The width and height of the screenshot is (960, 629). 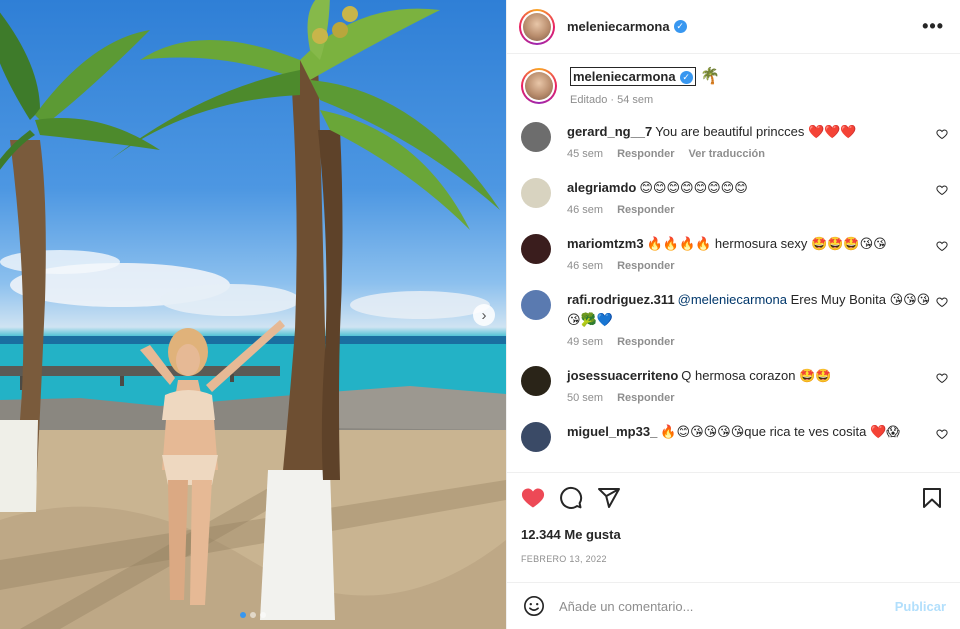 I want to click on comment-text: 😊😊😊😊😊😊😊😊, so click(x=693, y=188).